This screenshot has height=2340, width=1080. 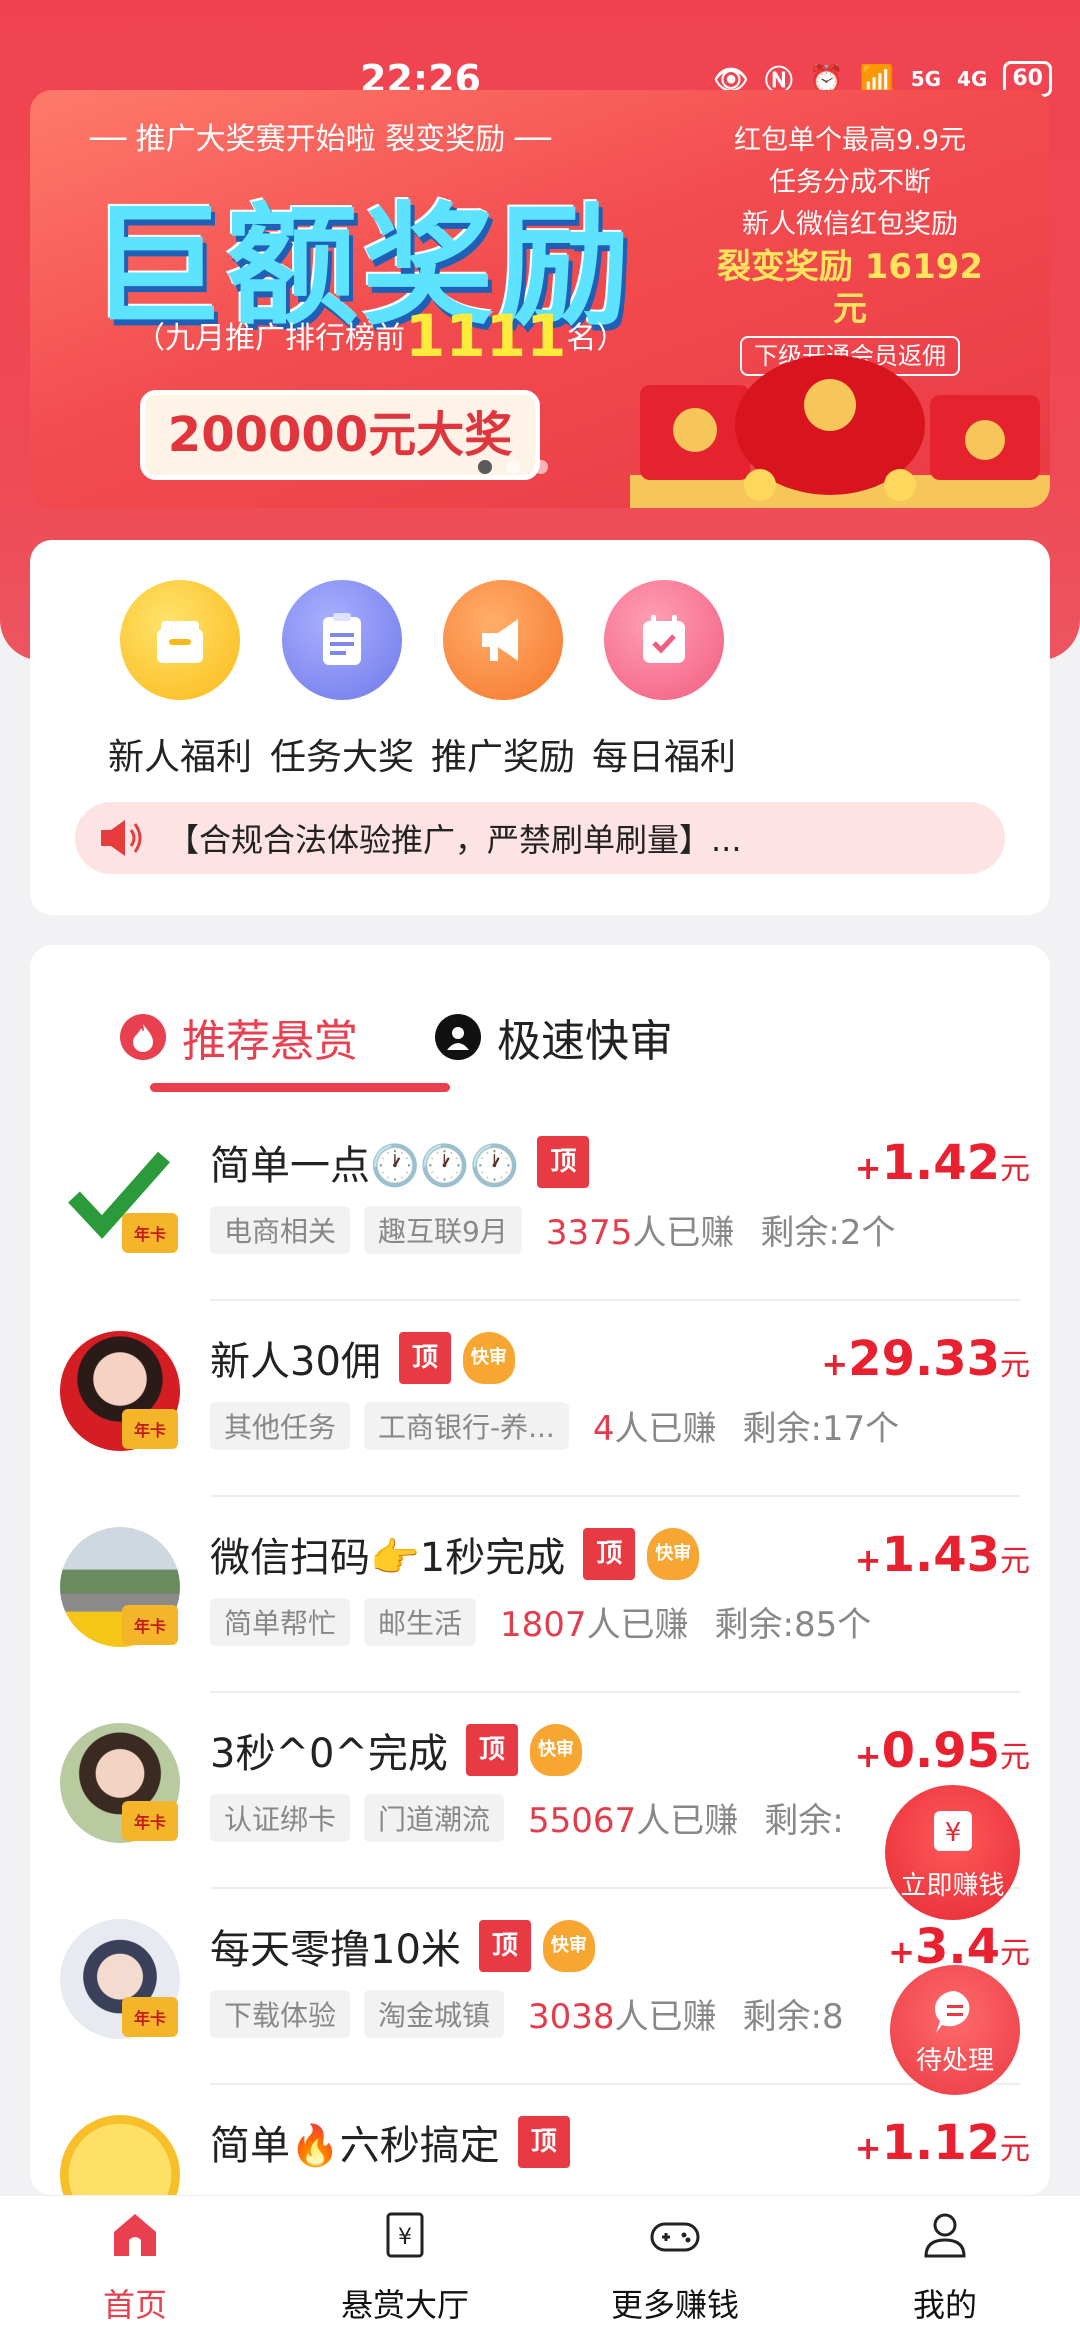 What do you see at coordinates (942, 1751) in the screenshot?
I see `task-price: +0.95元` at bounding box center [942, 1751].